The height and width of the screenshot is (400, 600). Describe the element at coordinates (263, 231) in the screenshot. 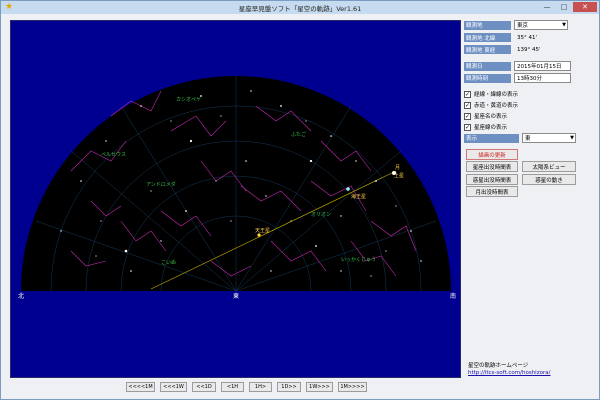

I see `uranus-label: 天王星` at that location.